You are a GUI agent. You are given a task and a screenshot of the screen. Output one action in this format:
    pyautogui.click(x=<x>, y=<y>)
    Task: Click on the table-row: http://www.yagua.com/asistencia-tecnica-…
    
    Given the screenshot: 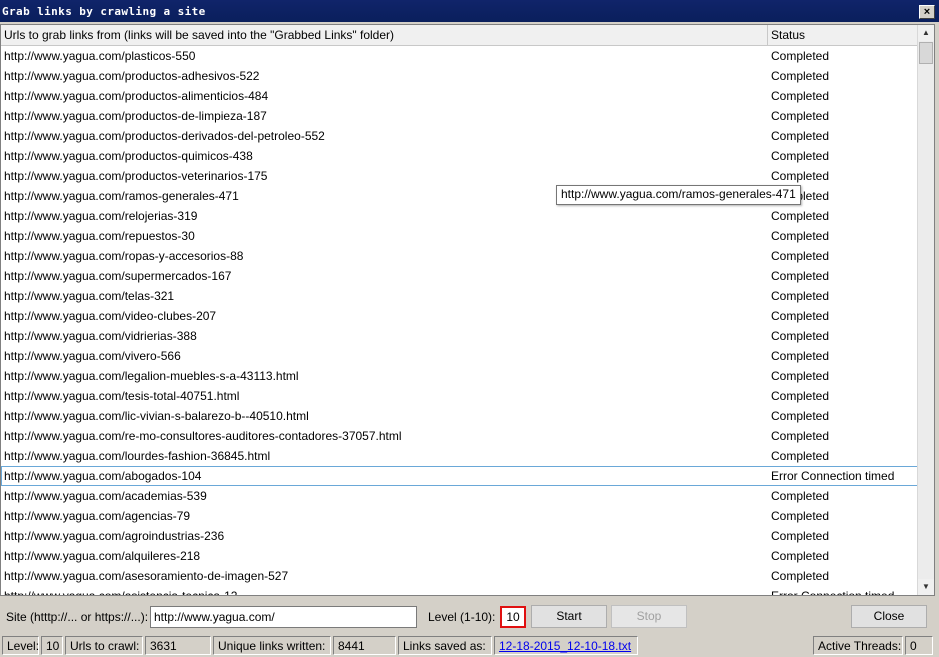 What is the action you would take?
    pyautogui.click(x=459, y=590)
    